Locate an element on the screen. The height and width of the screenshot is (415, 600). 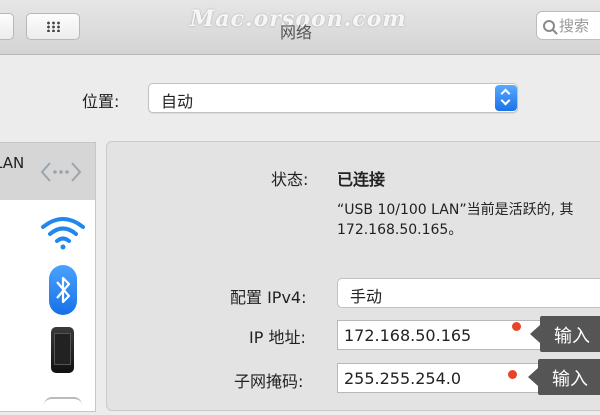
window-title: 网络 is located at coordinates (296, 32).